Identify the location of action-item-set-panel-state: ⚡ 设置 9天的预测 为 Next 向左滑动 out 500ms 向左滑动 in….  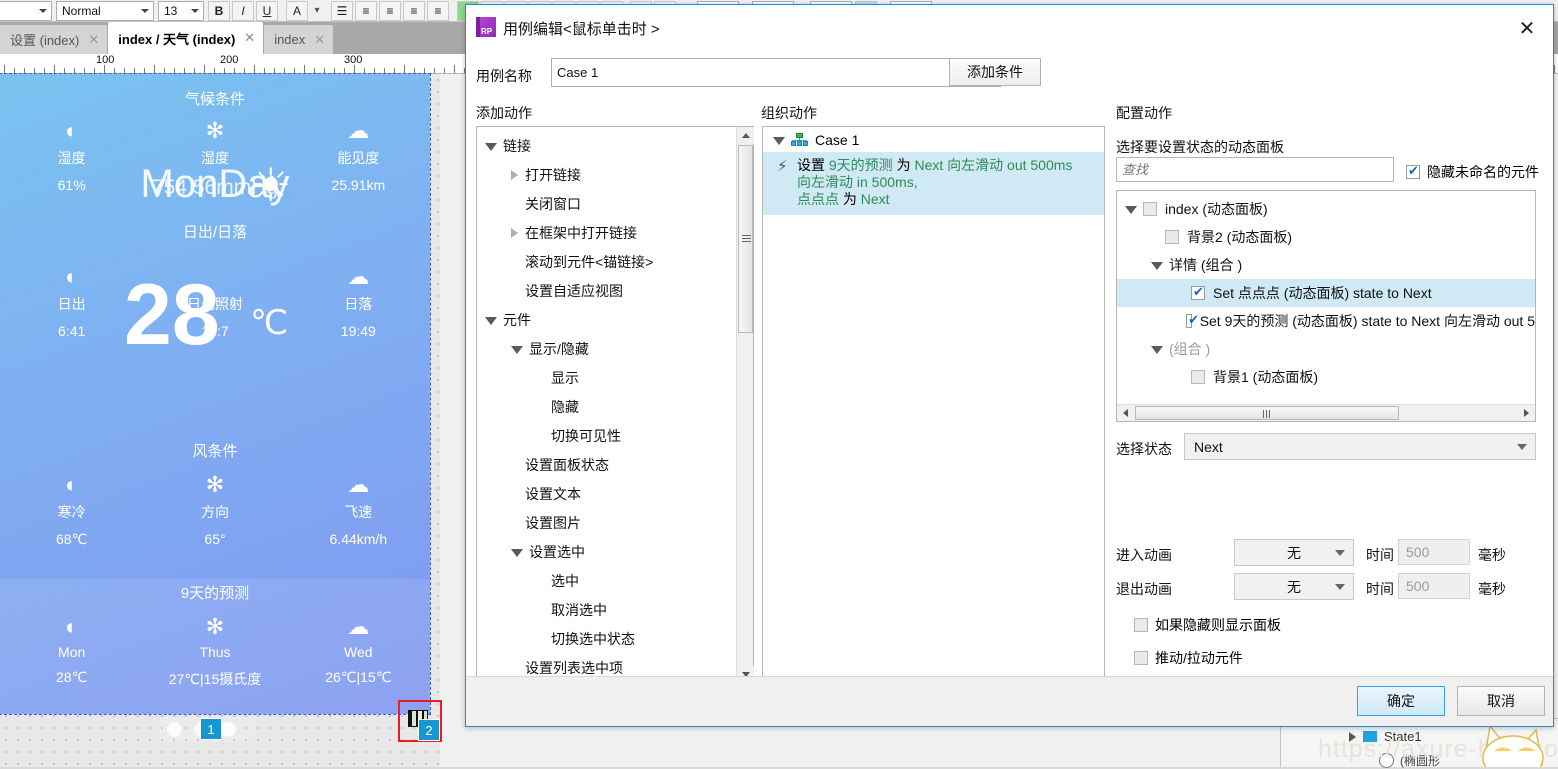
(933, 183).